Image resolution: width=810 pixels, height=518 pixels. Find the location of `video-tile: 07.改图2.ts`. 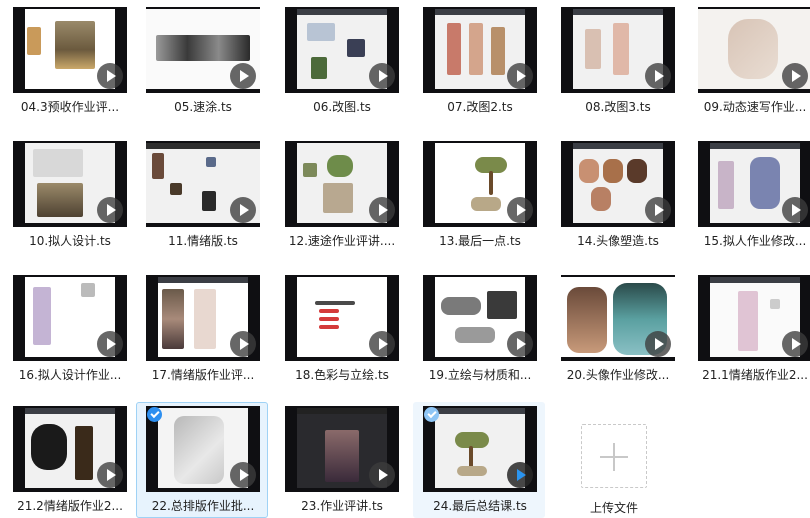

video-tile: 07.改图2.ts is located at coordinates (479, 61).